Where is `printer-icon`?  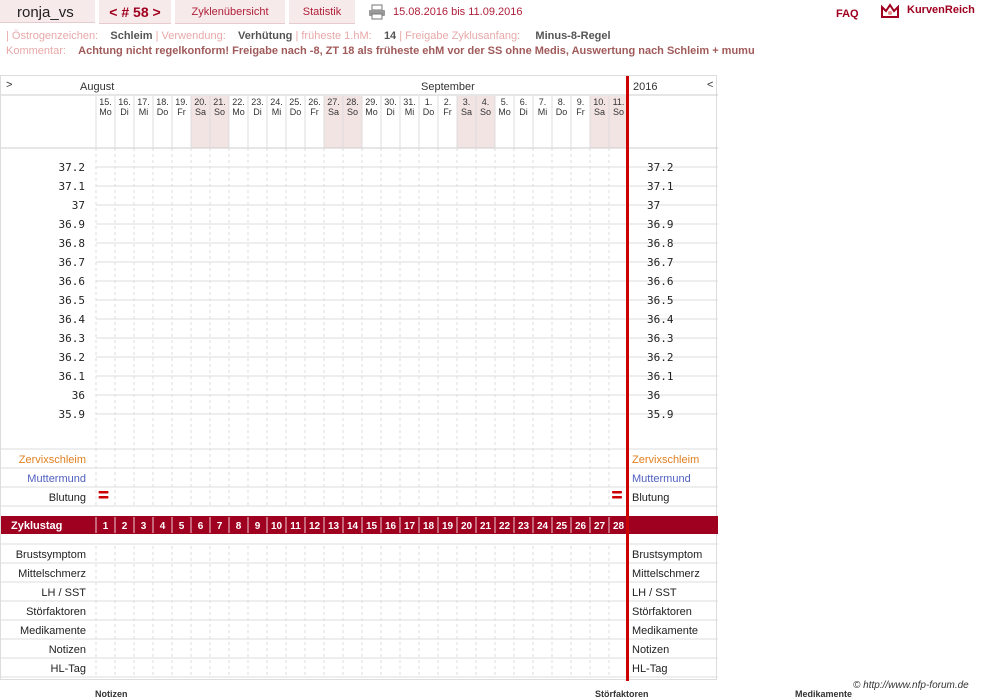
printer-icon is located at coordinates (377, 12).